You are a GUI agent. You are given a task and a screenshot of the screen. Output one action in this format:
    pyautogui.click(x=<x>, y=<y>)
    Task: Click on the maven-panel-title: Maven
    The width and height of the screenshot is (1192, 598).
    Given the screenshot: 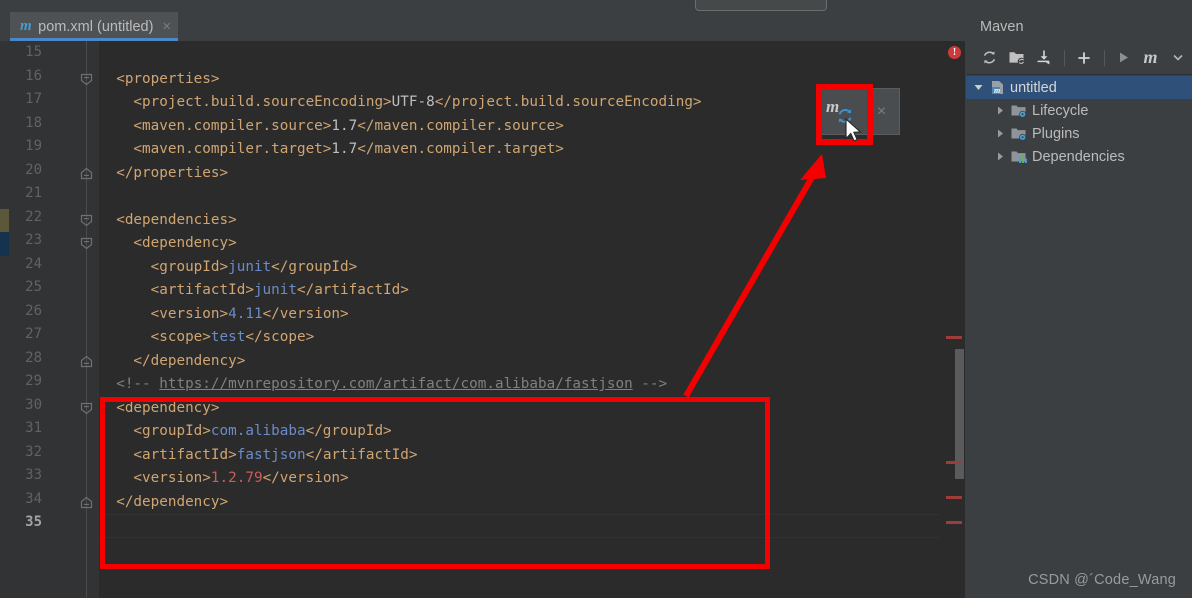 What is the action you would take?
    pyautogui.click(x=1002, y=26)
    